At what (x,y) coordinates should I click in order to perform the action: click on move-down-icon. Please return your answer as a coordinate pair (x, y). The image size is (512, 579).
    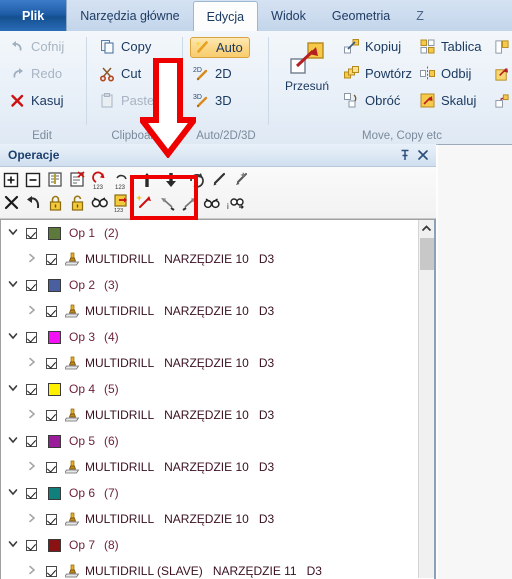
    Looking at the image, I should click on (171, 180).